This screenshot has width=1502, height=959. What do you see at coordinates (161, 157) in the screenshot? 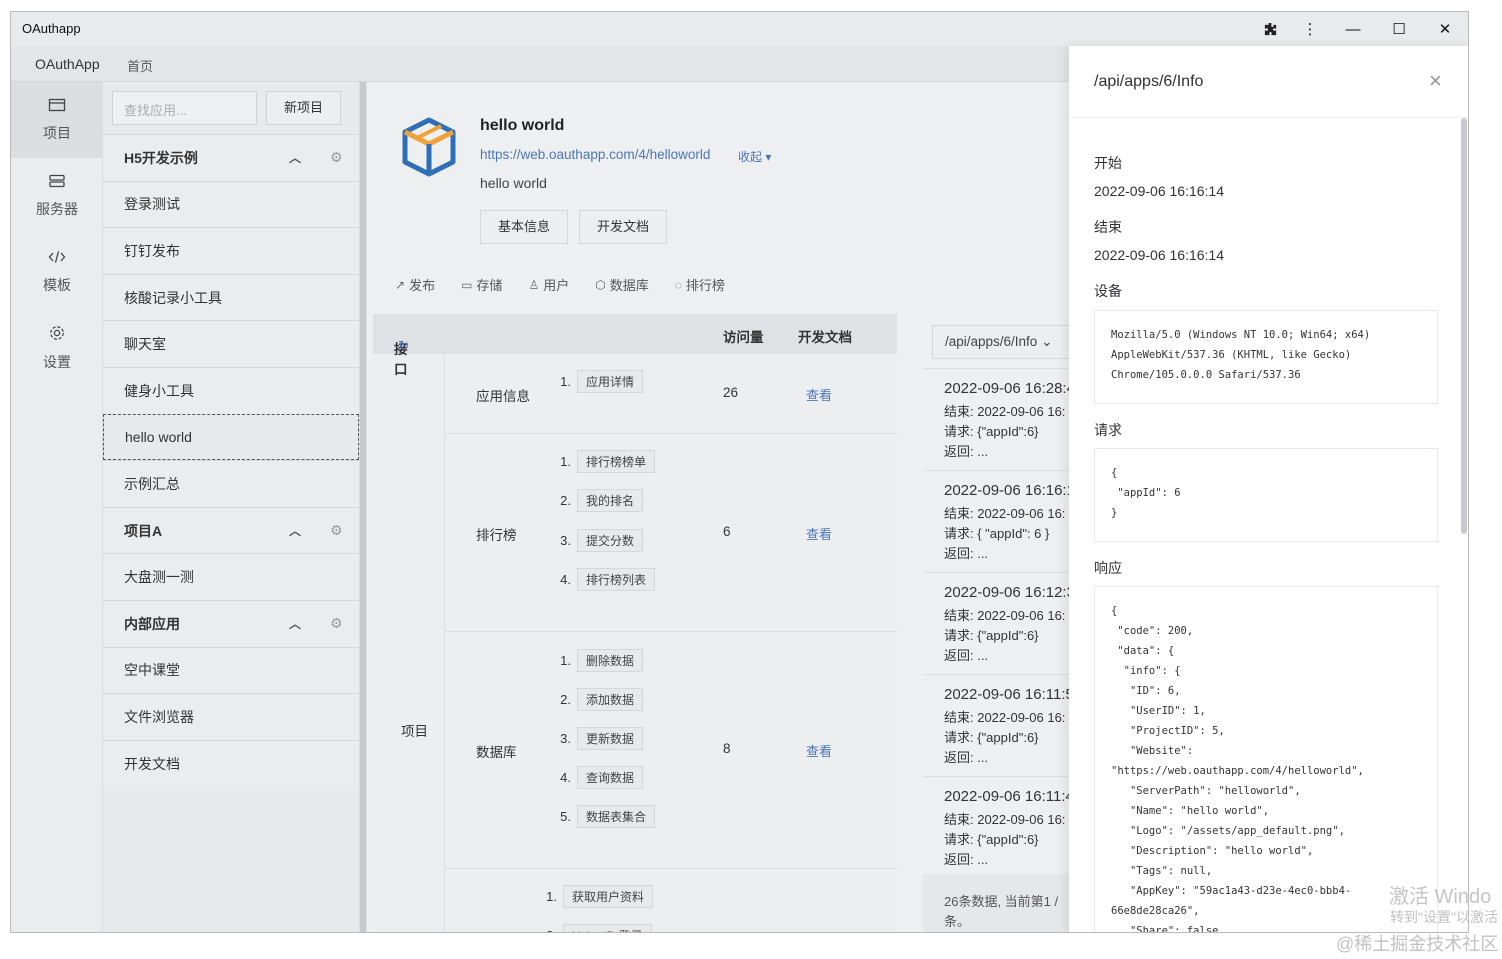
I see `group-name: H5开发示例` at bounding box center [161, 157].